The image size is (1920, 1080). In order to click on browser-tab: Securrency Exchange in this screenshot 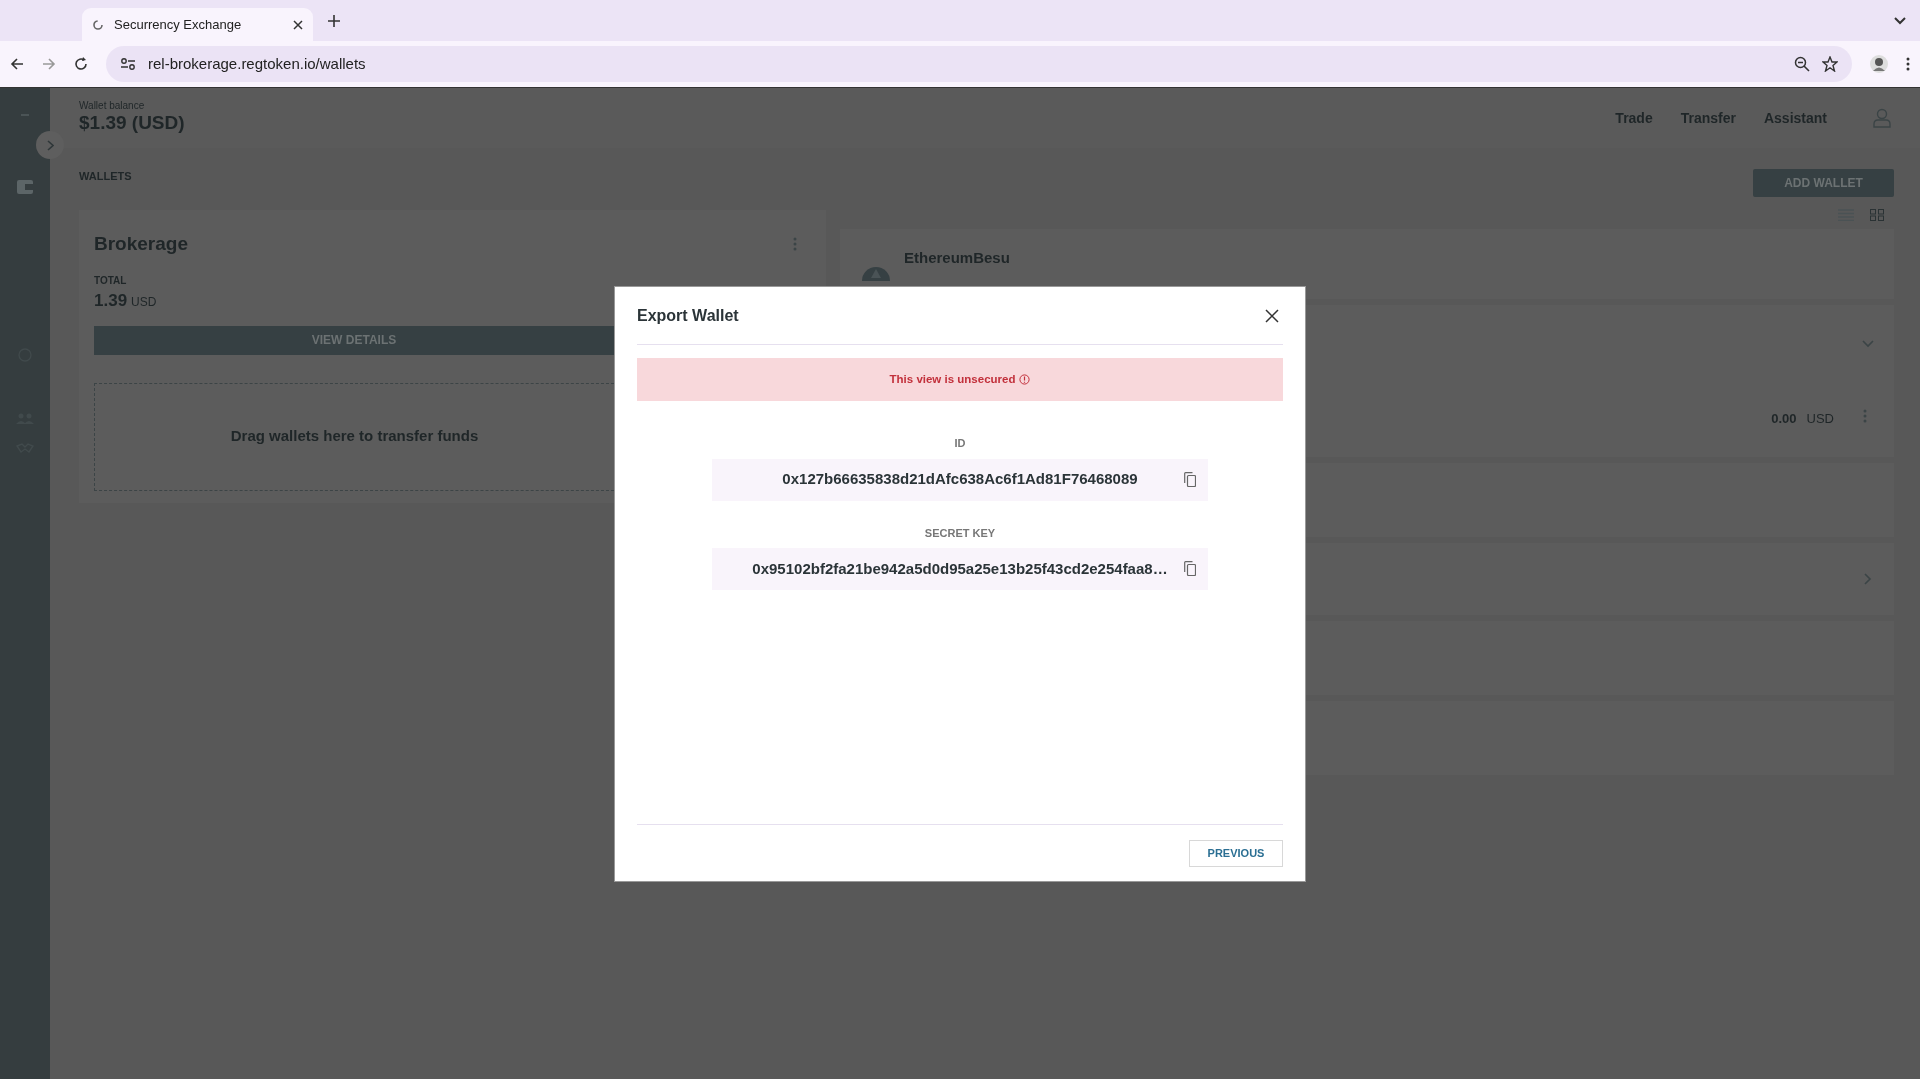, I will do `click(197, 24)`.